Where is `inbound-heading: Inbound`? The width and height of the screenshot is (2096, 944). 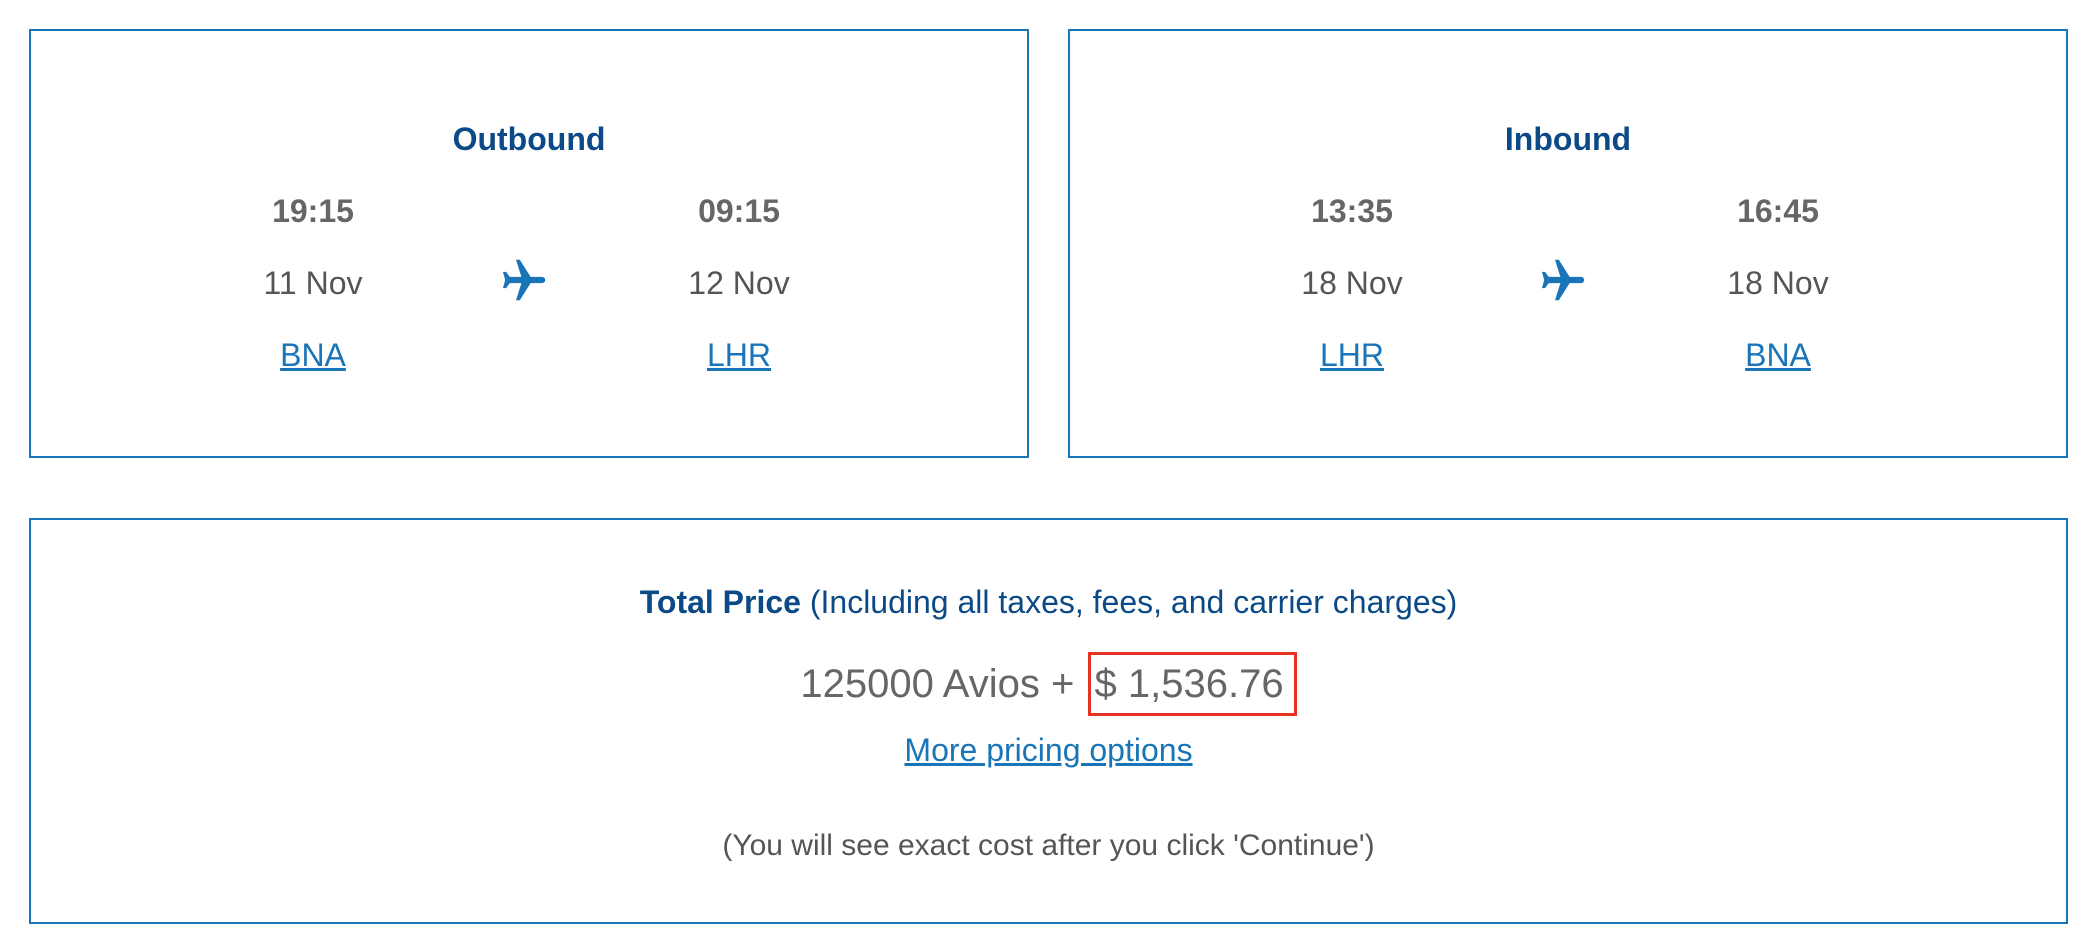
inbound-heading: Inbound is located at coordinates (1568, 139).